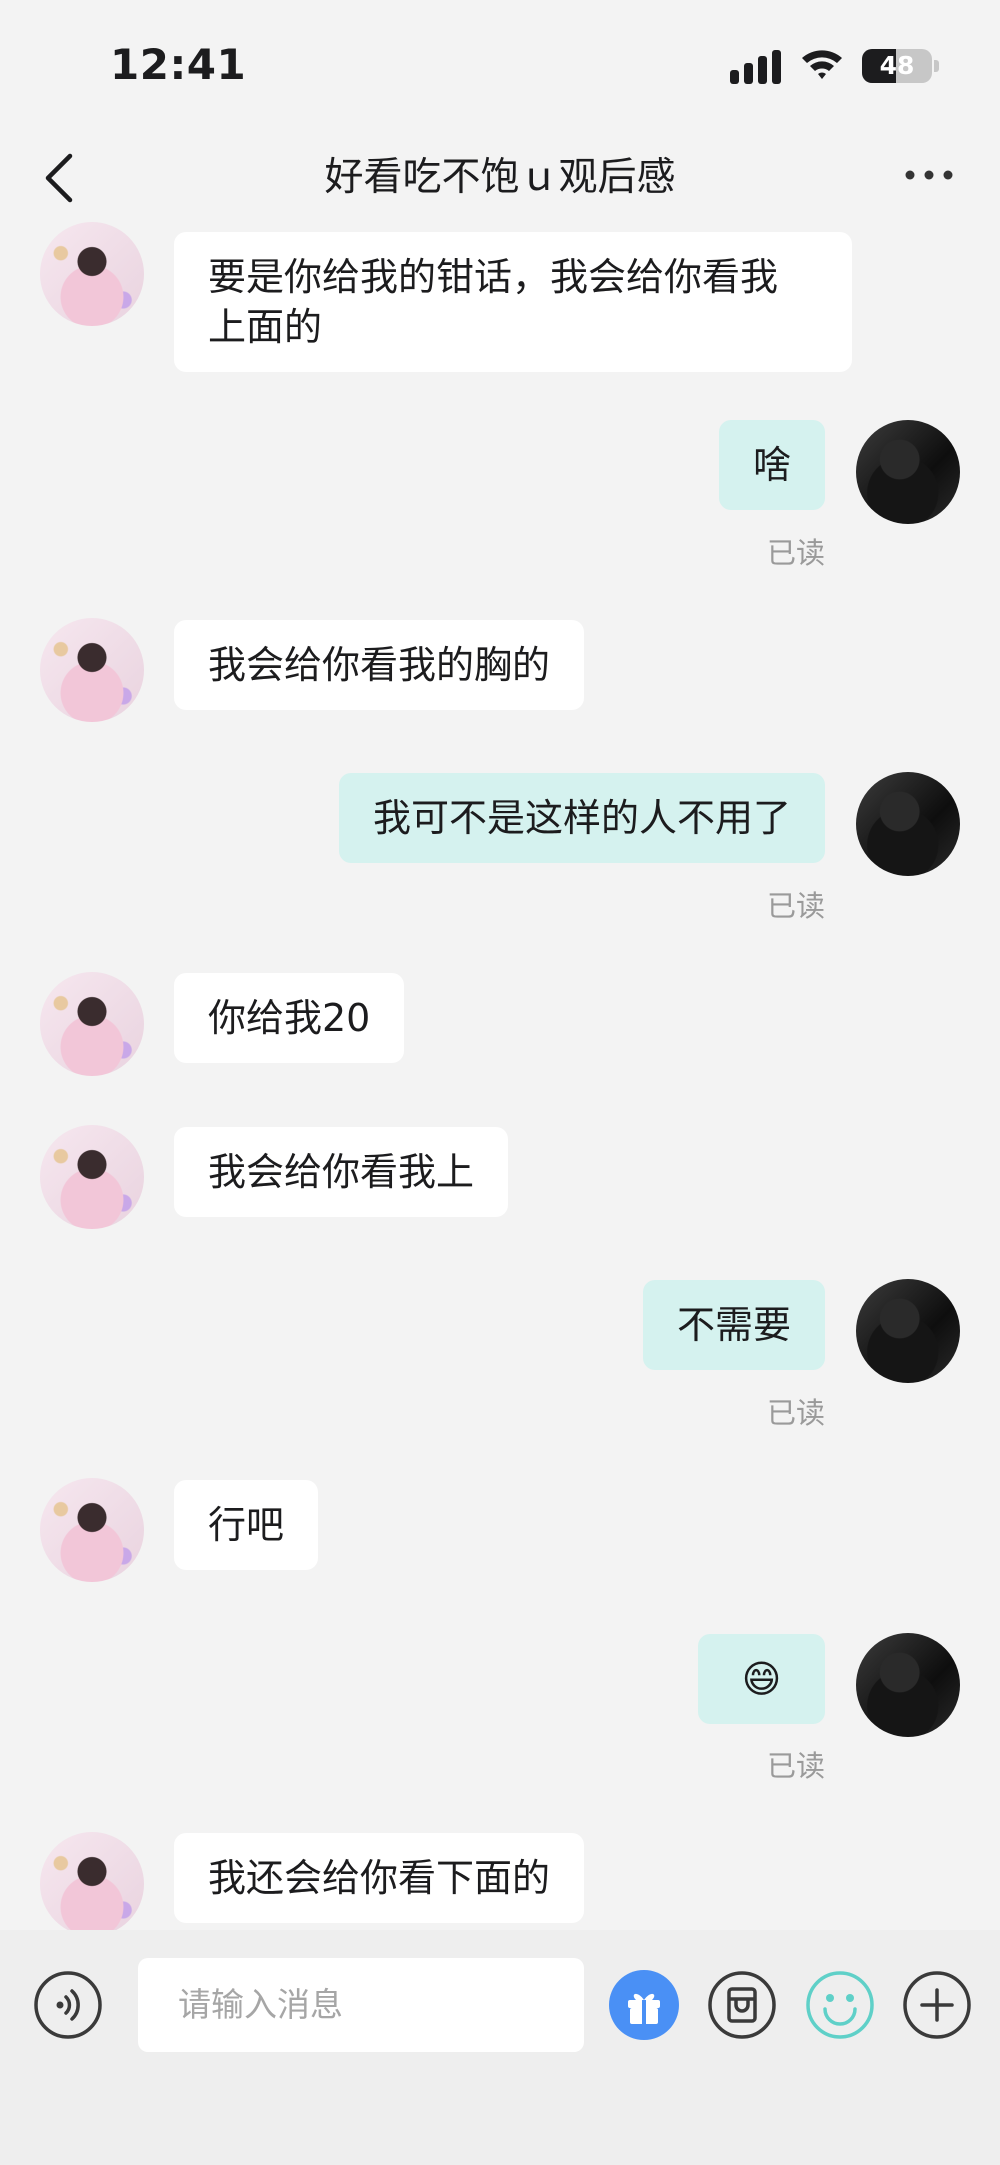 The height and width of the screenshot is (2165, 1000). What do you see at coordinates (178, 64) in the screenshot?
I see `status-time: 12:41` at bounding box center [178, 64].